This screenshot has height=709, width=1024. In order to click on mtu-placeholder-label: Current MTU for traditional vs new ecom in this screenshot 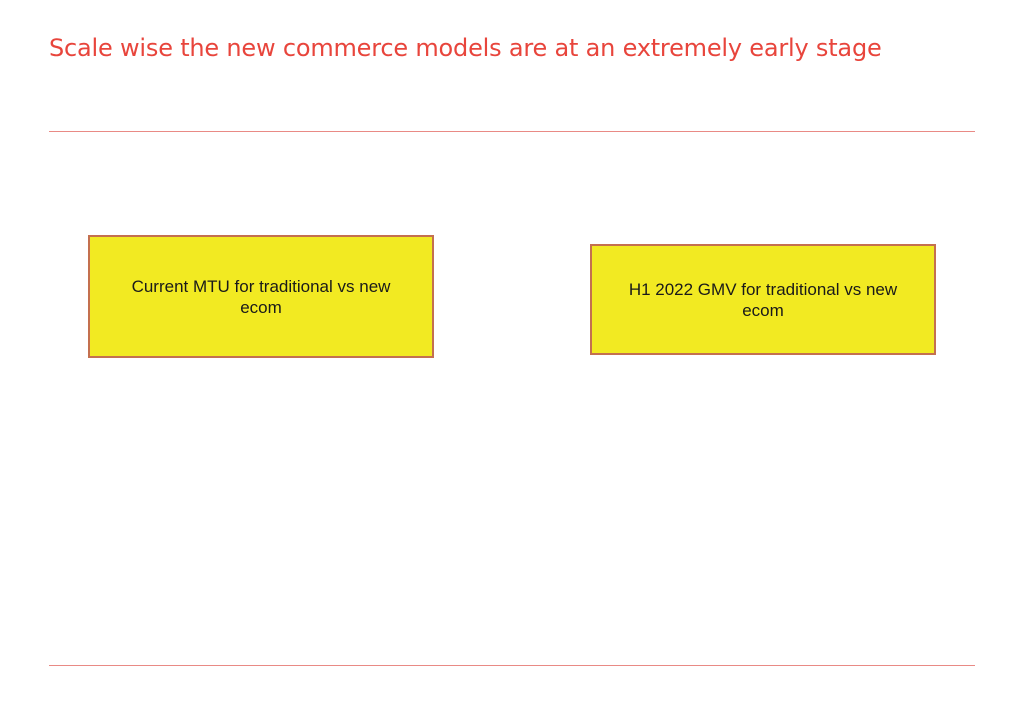, I will do `click(261, 296)`.